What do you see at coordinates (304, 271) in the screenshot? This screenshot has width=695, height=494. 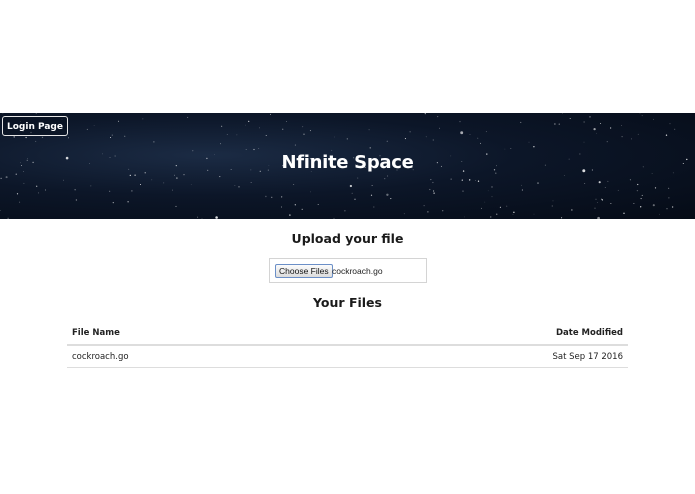 I see `choose-files-button: Choose Files` at bounding box center [304, 271].